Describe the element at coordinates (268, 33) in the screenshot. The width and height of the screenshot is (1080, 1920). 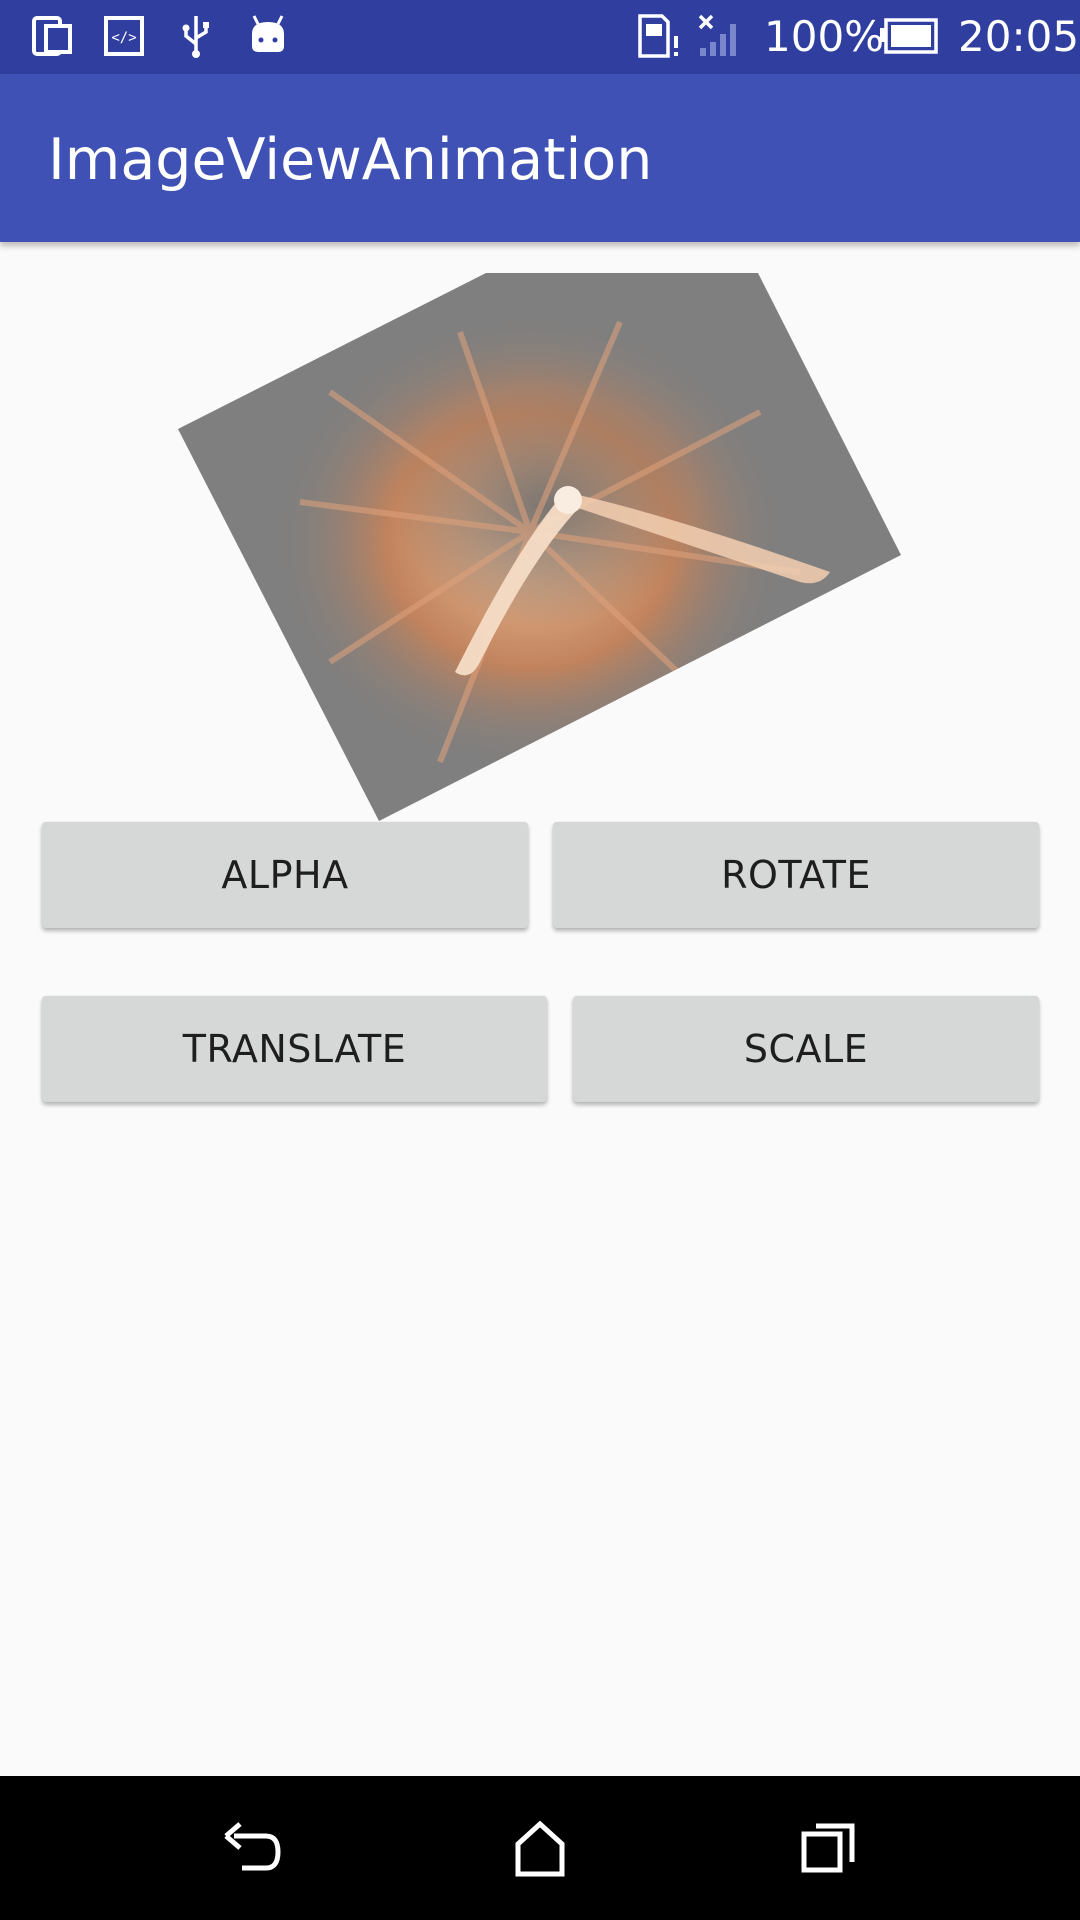
I see `android-icon` at that location.